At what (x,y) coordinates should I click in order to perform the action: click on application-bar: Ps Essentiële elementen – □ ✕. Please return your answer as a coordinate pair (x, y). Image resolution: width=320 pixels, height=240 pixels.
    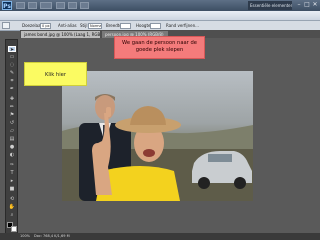
    Looking at the image, I should click on (160, 5).